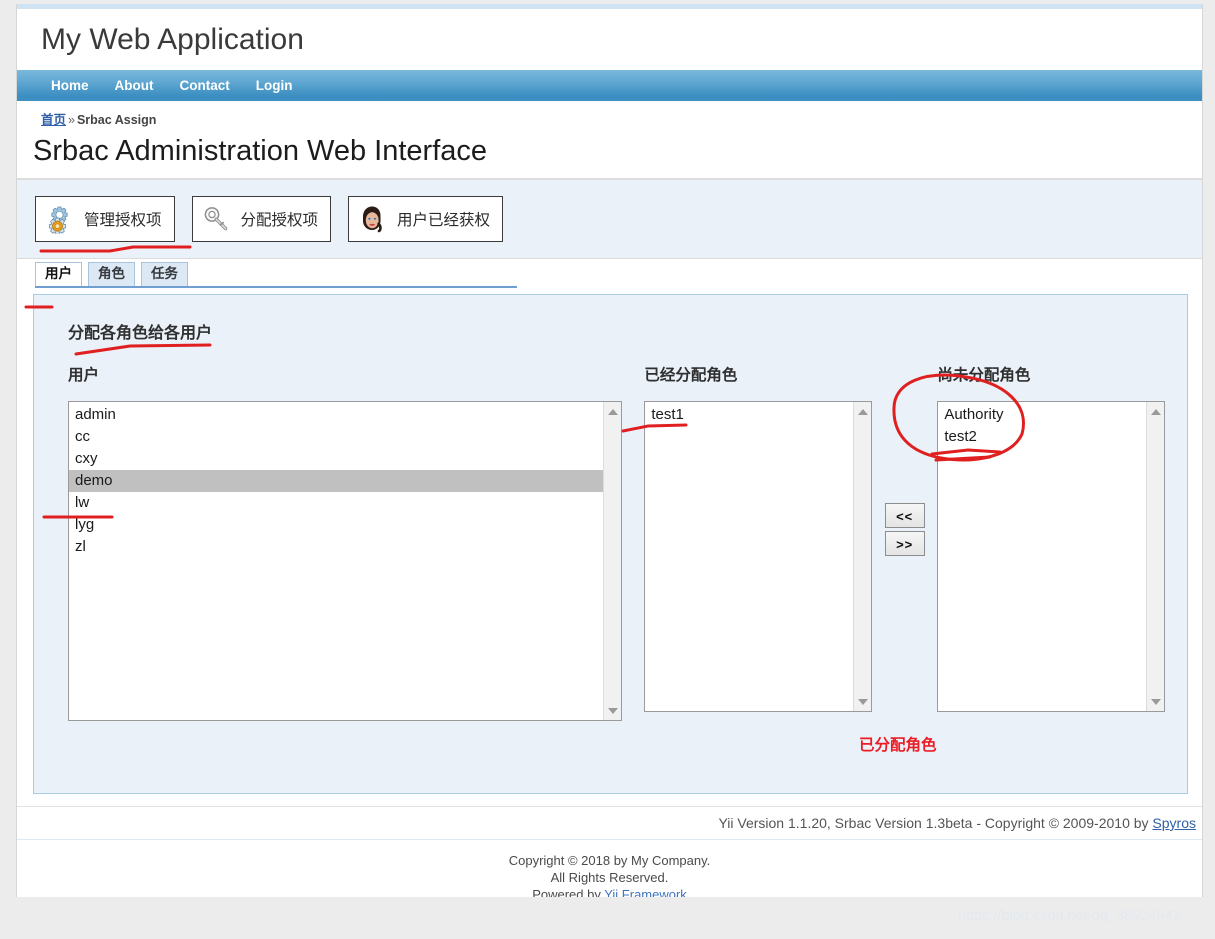  I want to click on move-left-button: <<, so click(904, 515).